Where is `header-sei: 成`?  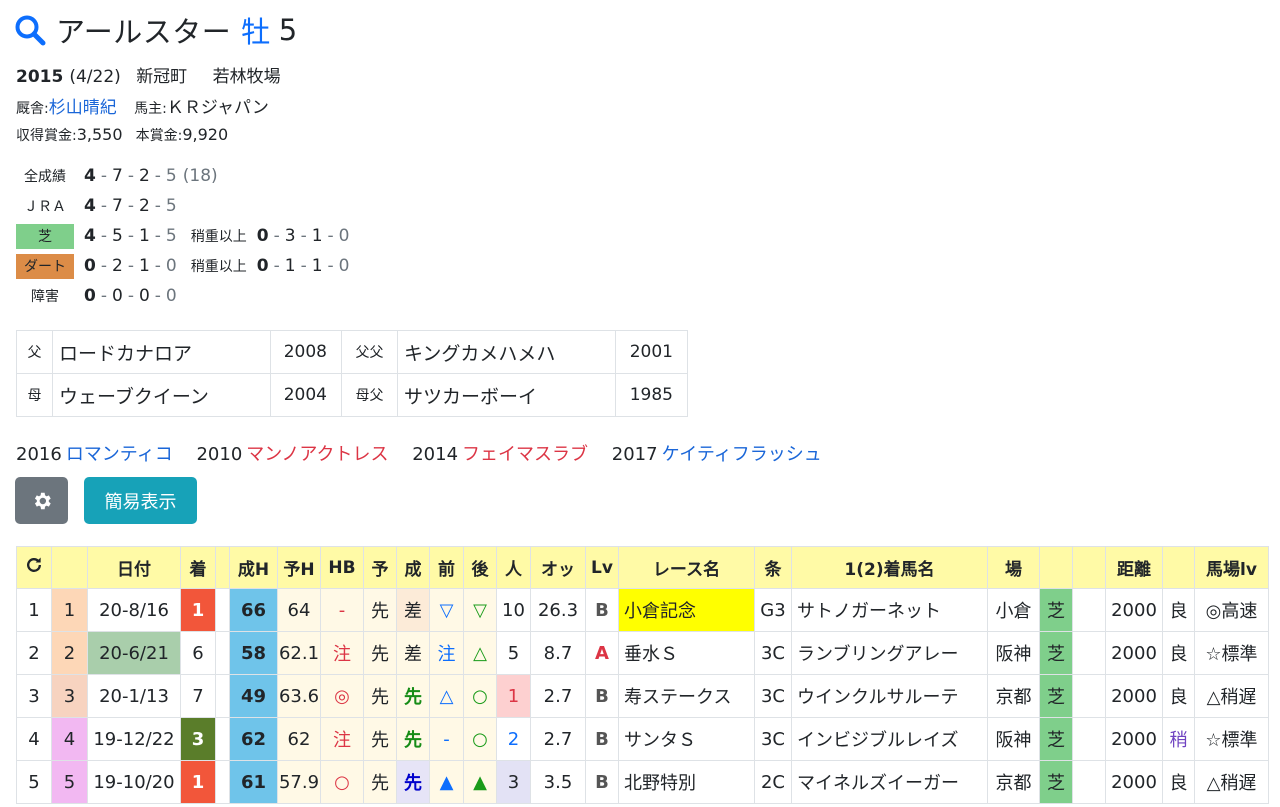 header-sei: 成 is located at coordinates (413, 567).